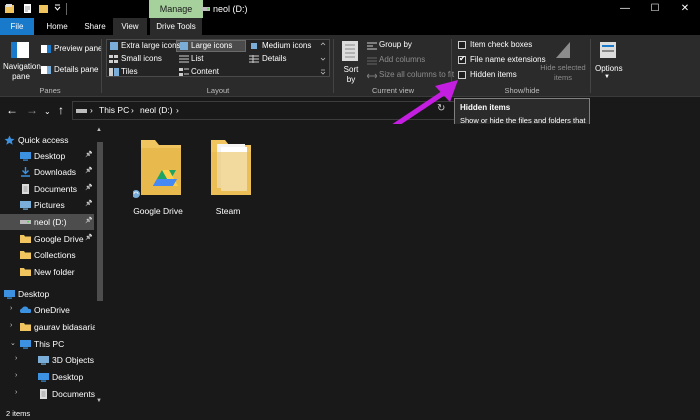  What do you see at coordinates (607, 77) in the screenshot?
I see `options-dropdown-icon: ▼` at bounding box center [607, 77].